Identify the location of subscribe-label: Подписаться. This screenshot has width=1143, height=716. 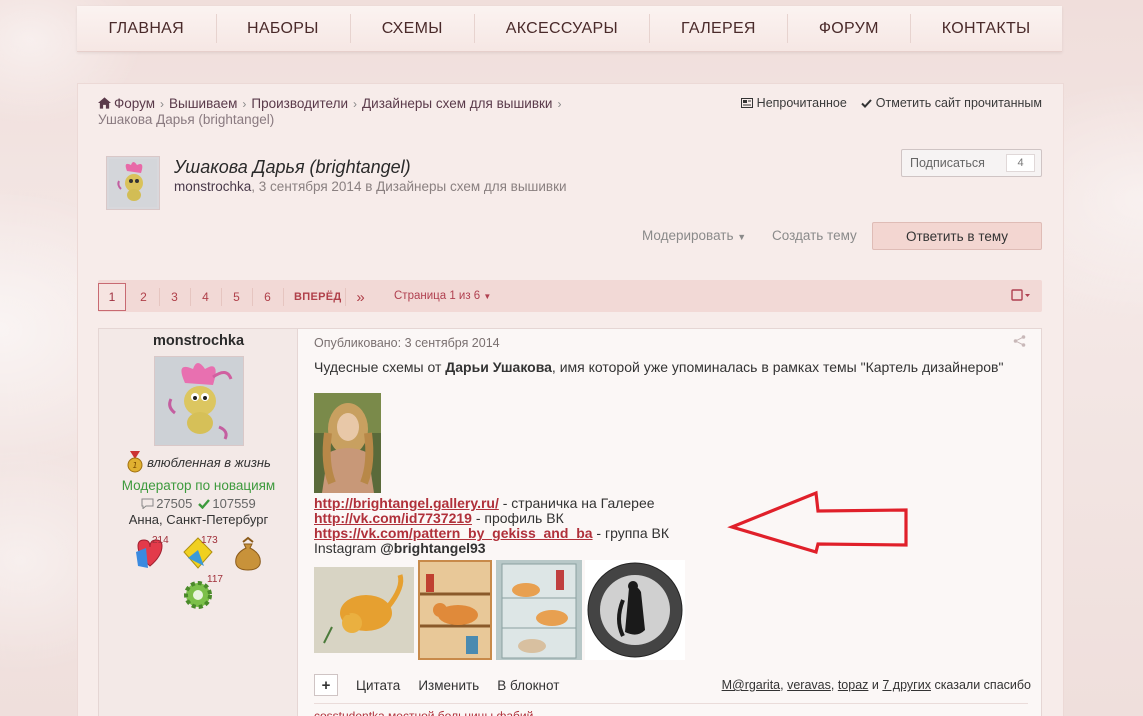
(947, 163).